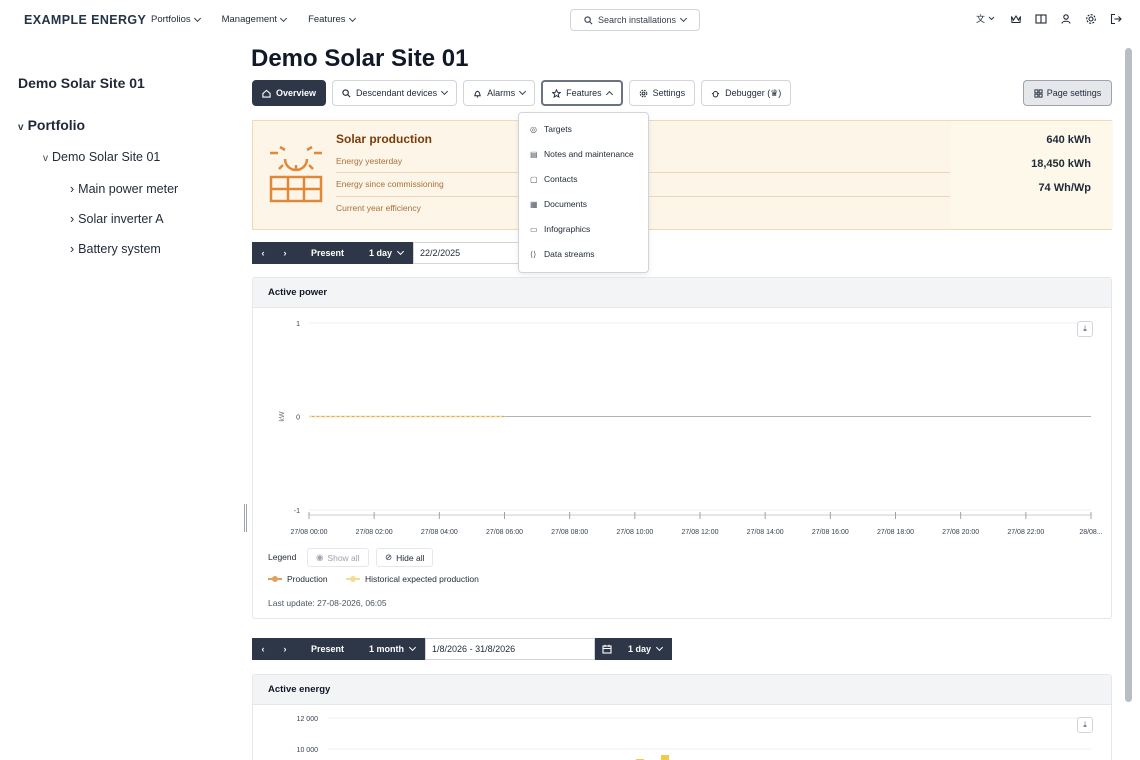 The width and height of the screenshot is (1140, 760). I want to click on bell-icon, so click(477, 94).